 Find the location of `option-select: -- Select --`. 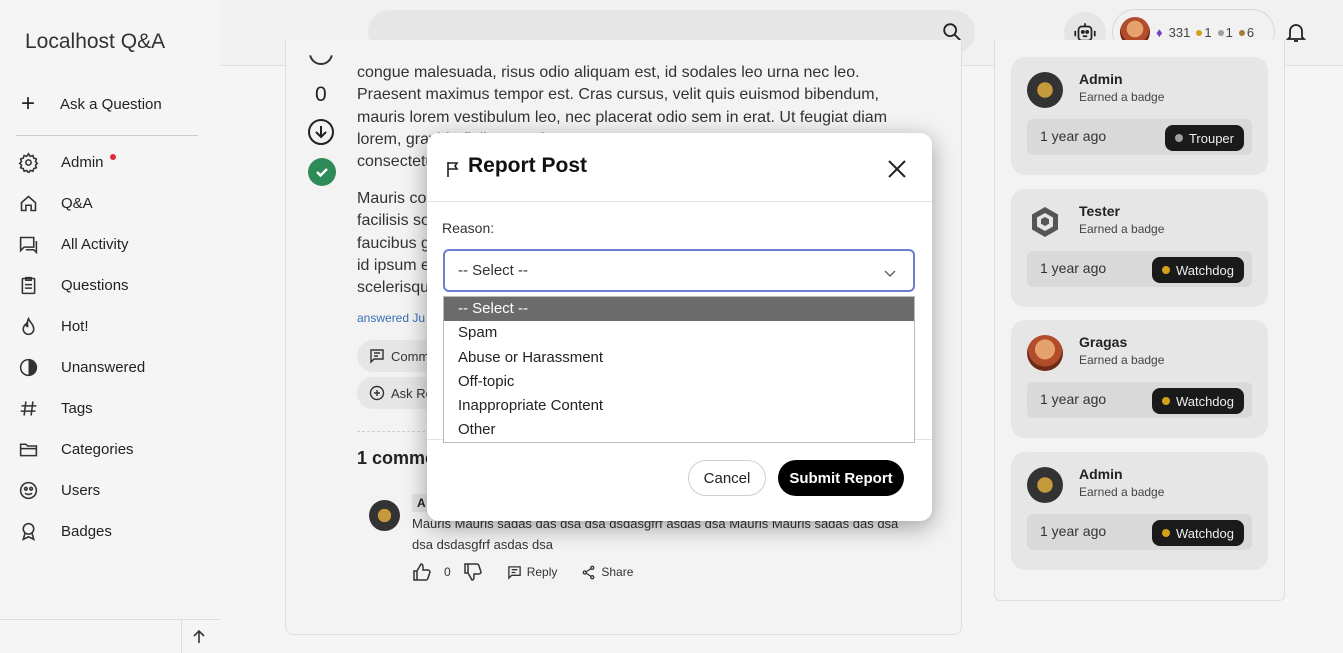

option-select: -- Select -- is located at coordinates (679, 309).